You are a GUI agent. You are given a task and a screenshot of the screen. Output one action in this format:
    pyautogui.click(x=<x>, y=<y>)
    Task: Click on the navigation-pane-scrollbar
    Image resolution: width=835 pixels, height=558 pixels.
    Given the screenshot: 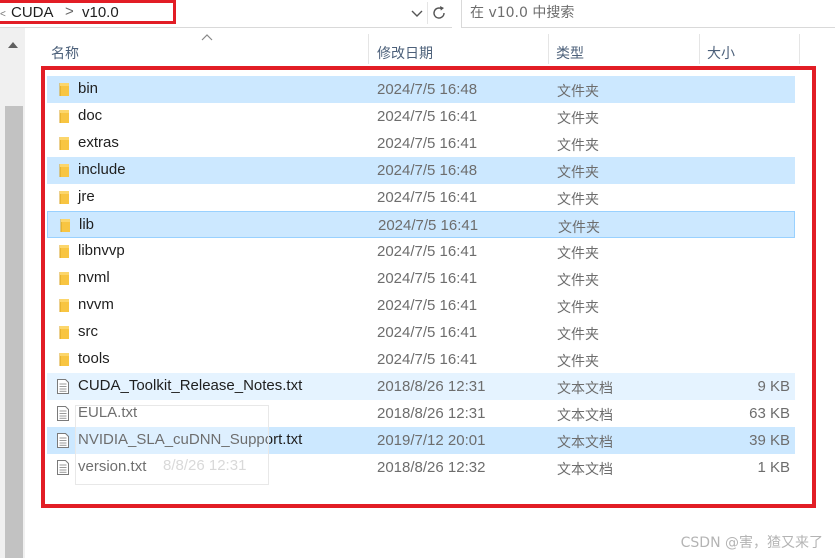 What is the action you would take?
    pyautogui.click(x=12, y=293)
    